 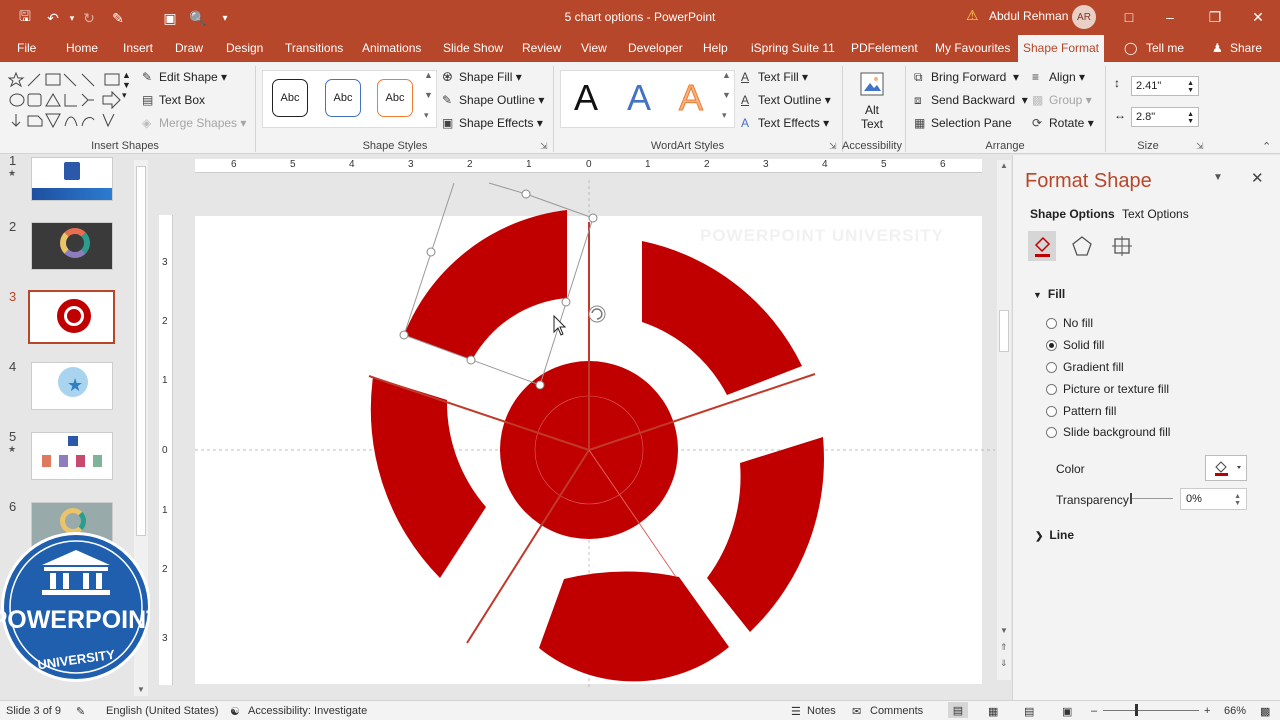 What do you see at coordinates (1151, 710) in the screenshot?
I see `zoom-slider` at bounding box center [1151, 710].